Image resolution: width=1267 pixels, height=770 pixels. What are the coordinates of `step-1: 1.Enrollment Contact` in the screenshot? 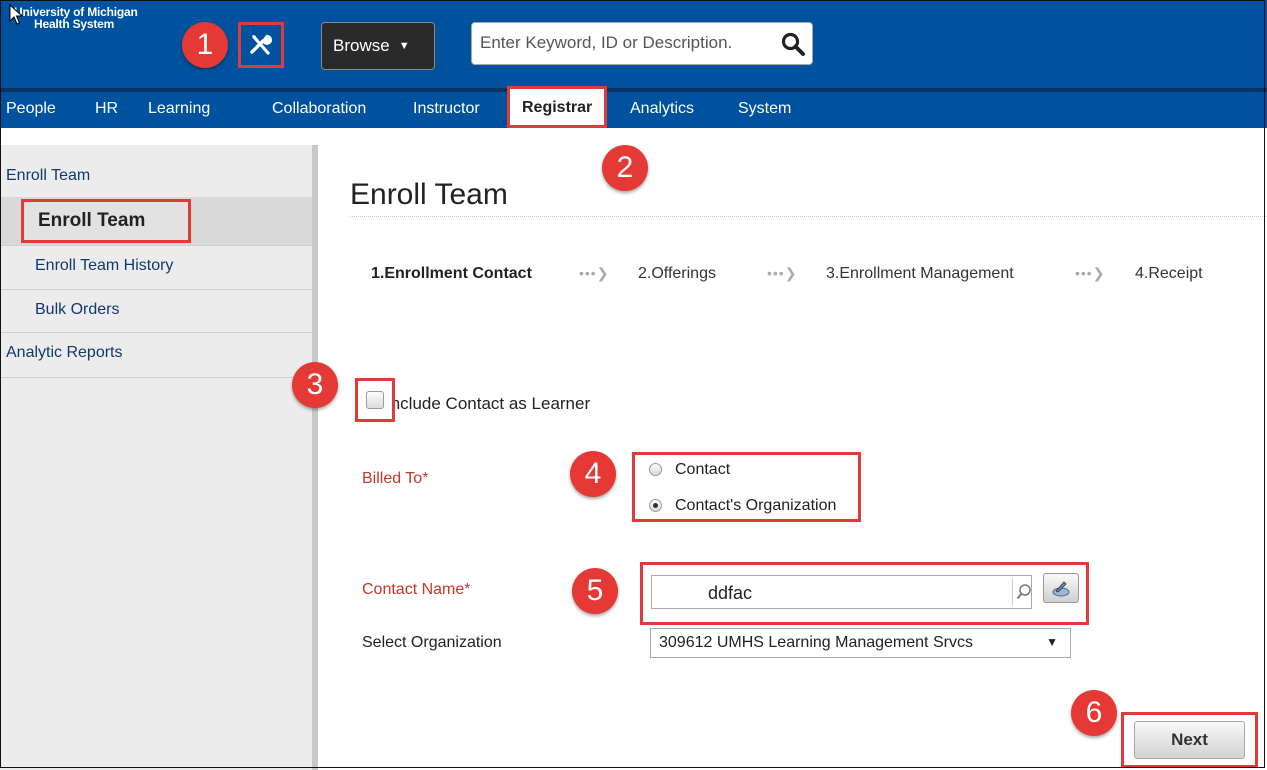 It's located at (451, 273).